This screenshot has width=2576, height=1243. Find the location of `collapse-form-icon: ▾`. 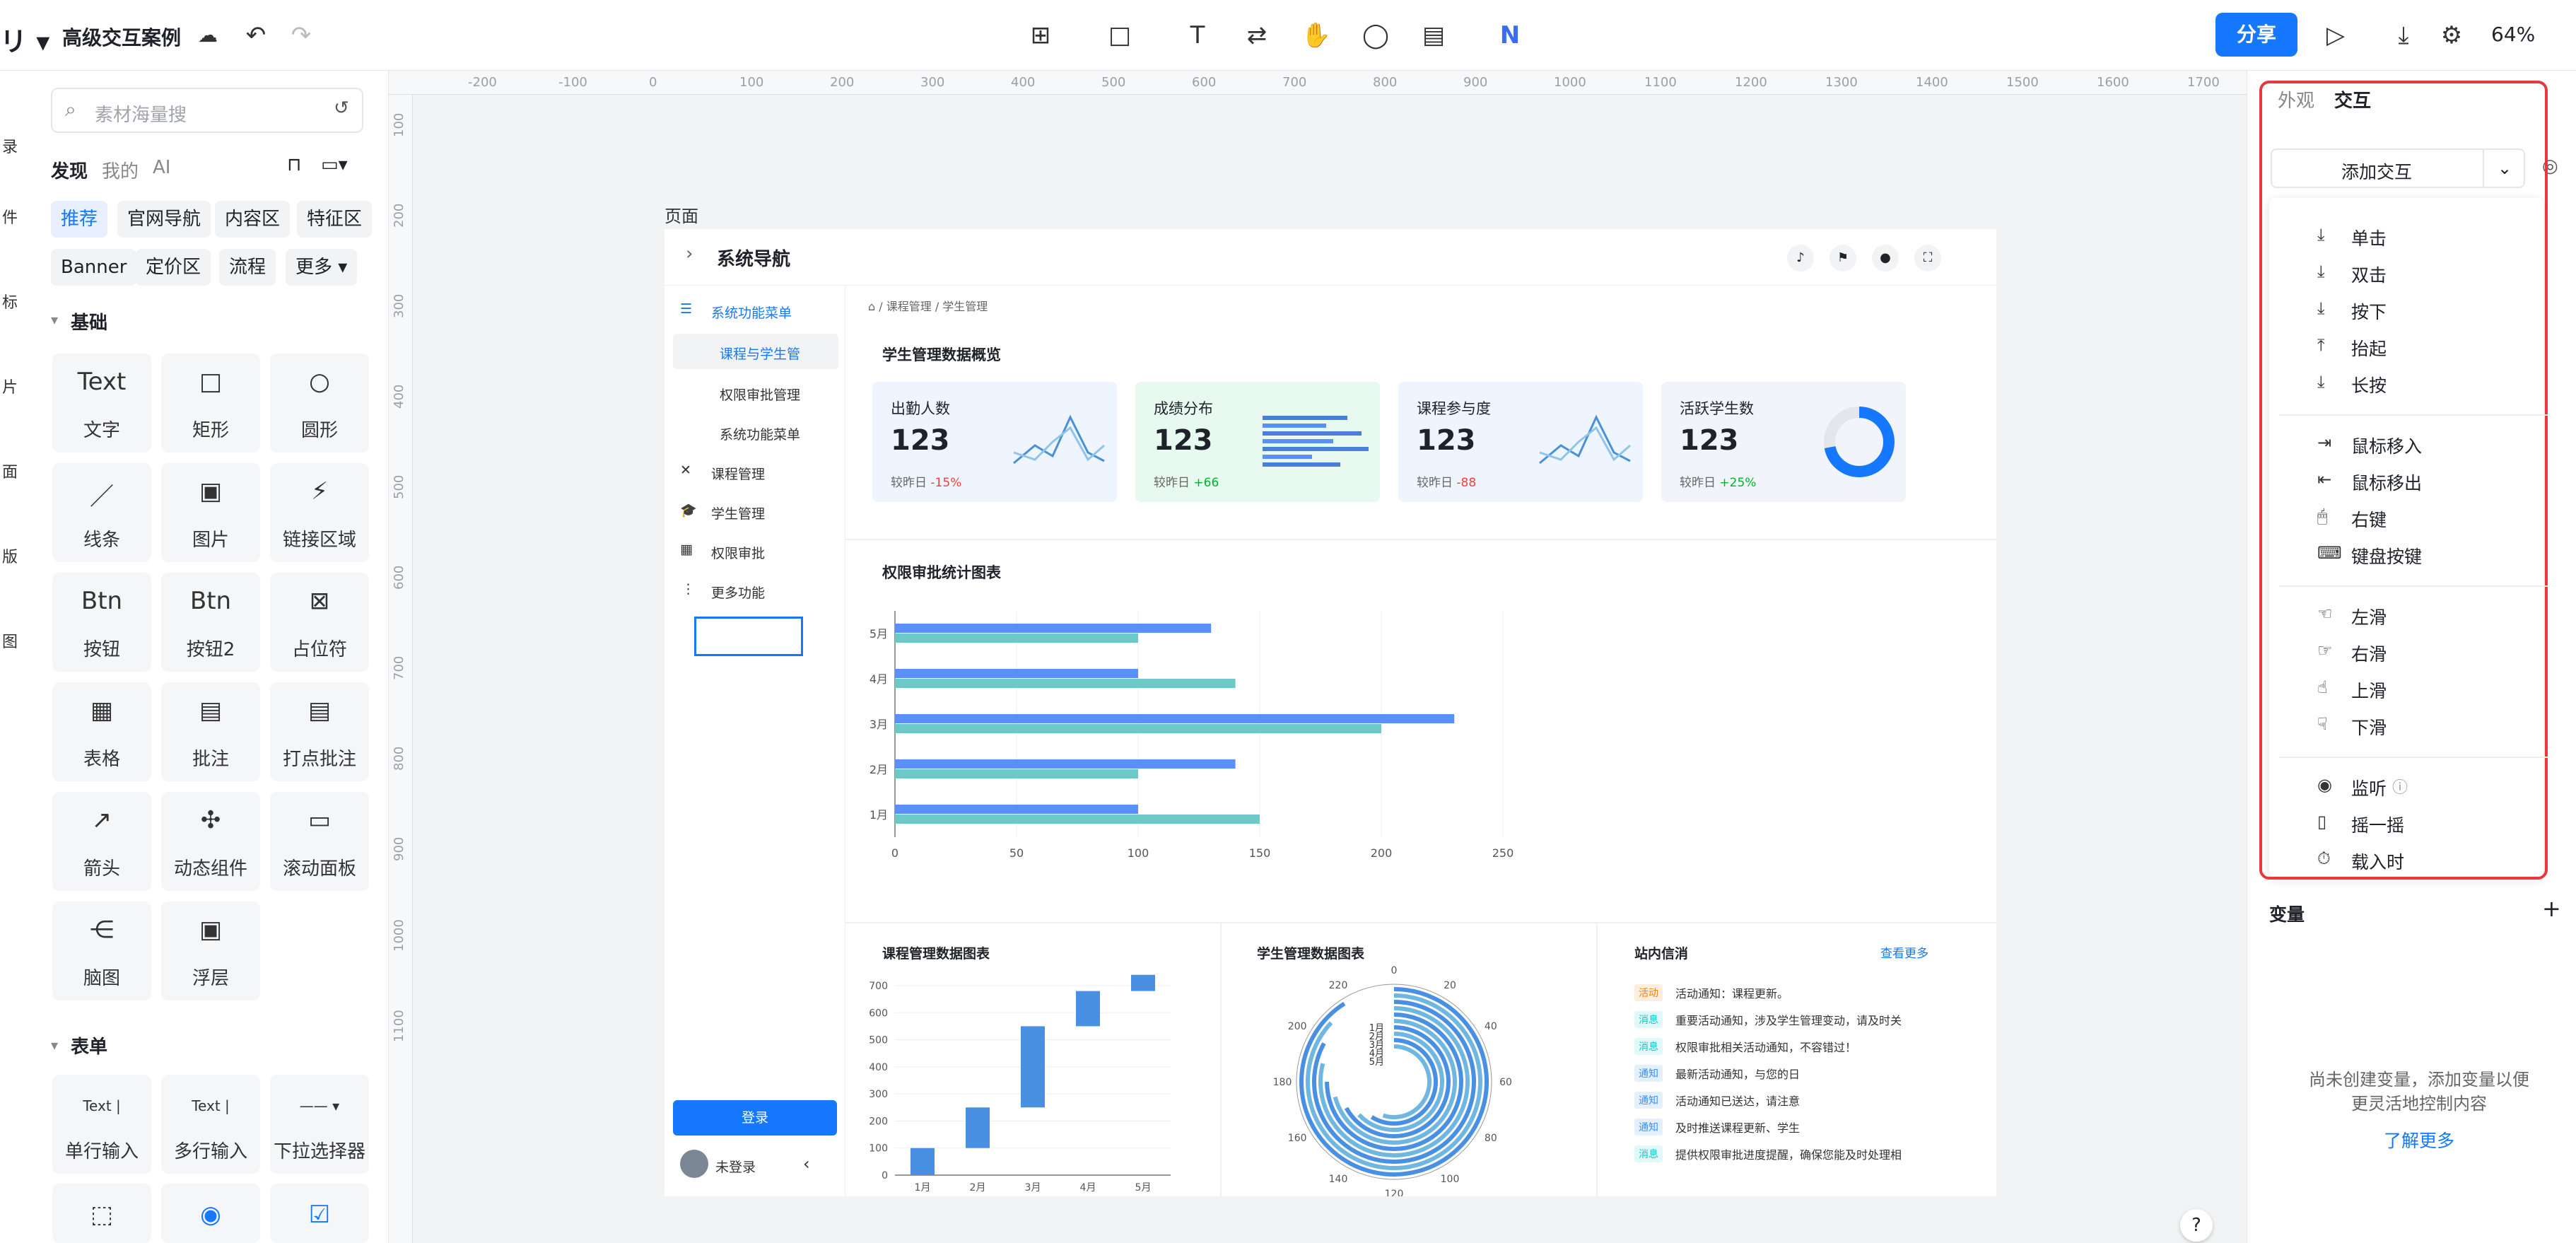

collapse-form-icon: ▾ is located at coordinates (54, 1045).